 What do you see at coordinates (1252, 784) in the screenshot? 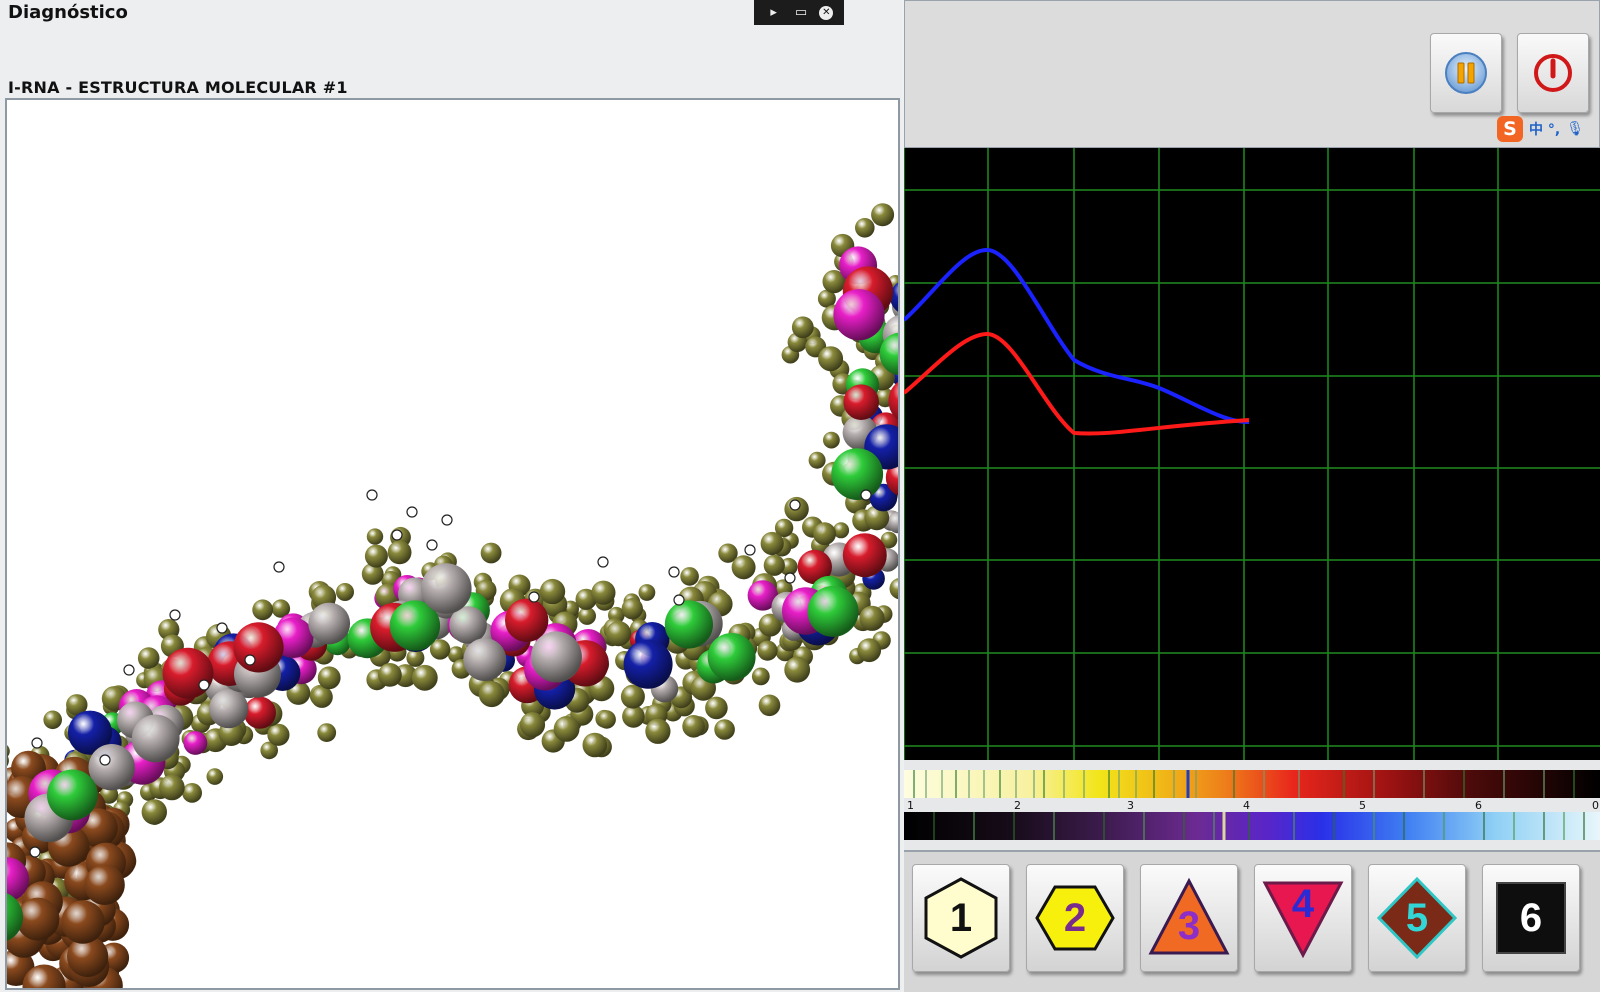
I see `spectrum-bar-warm` at bounding box center [1252, 784].